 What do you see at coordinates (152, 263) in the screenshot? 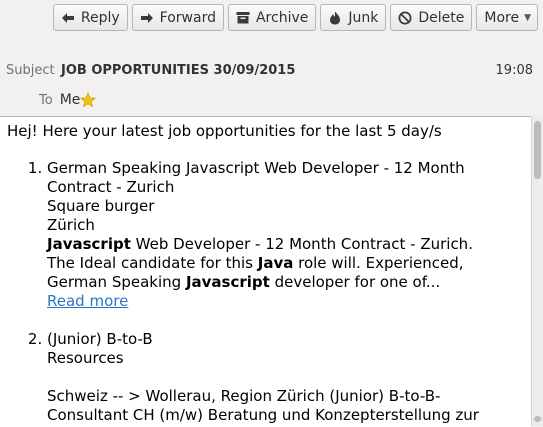
I see `desc-text: The Ideal candidate for this` at bounding box center [152, 263].